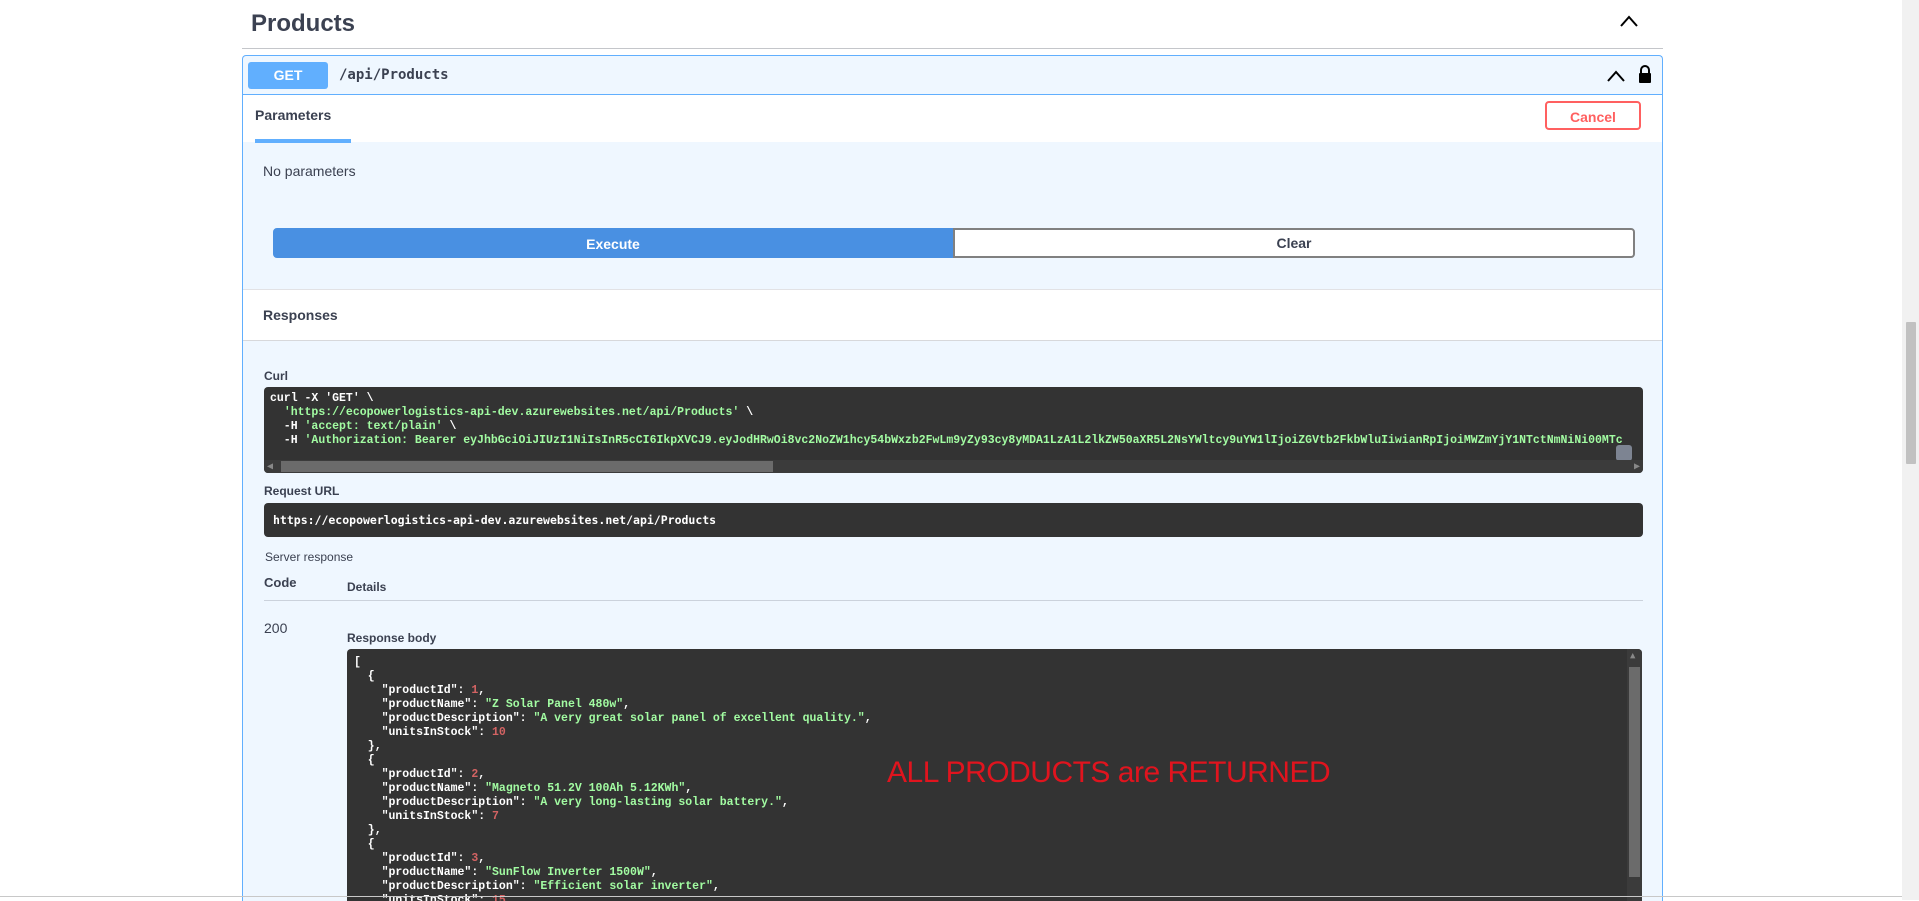  What do you see at coordinates (952, 75) in the screenshot?
I see `operation-summary: GET /api/Products` at bounding box center [952, 75].